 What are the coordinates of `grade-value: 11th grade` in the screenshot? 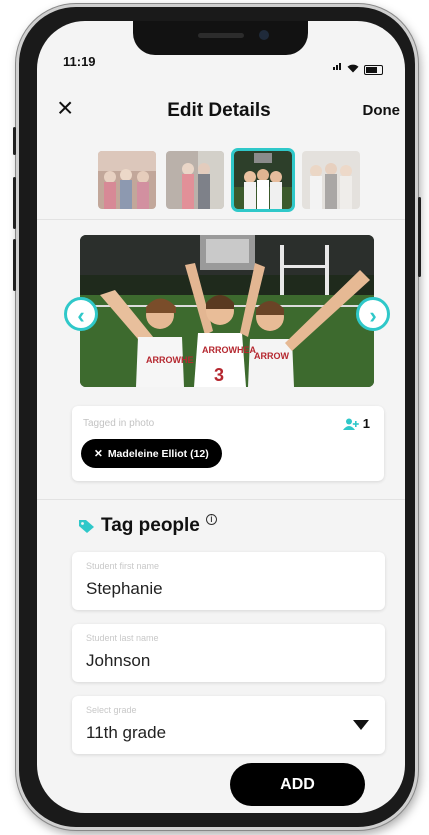 It's located at (126, 732).